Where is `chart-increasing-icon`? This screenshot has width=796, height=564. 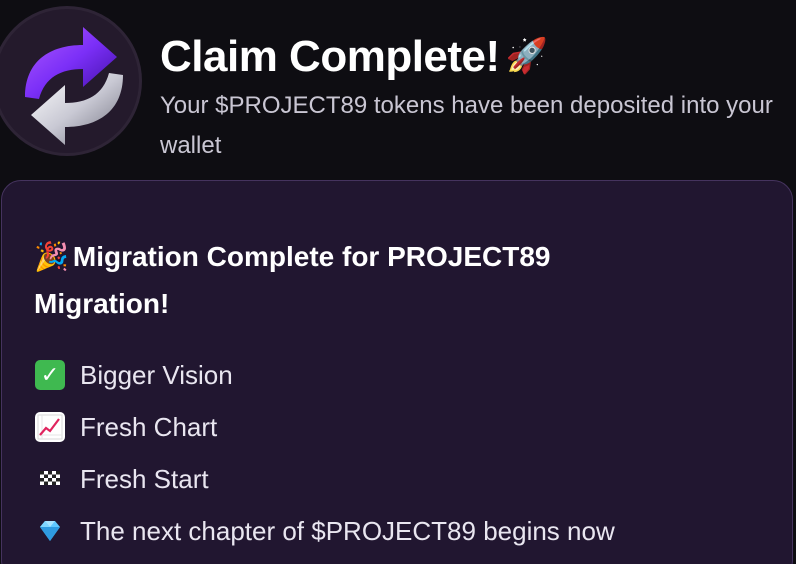
chart-increasing-icon is located at coordinates (50, 427).